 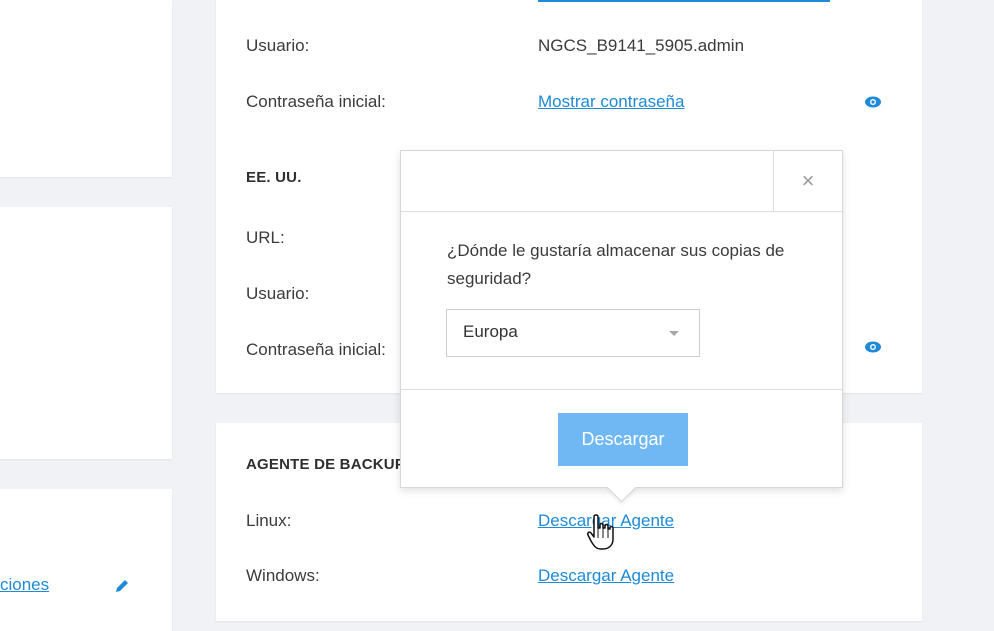 I want to click on left-card-3: ciones, so click(x=86, y=560).